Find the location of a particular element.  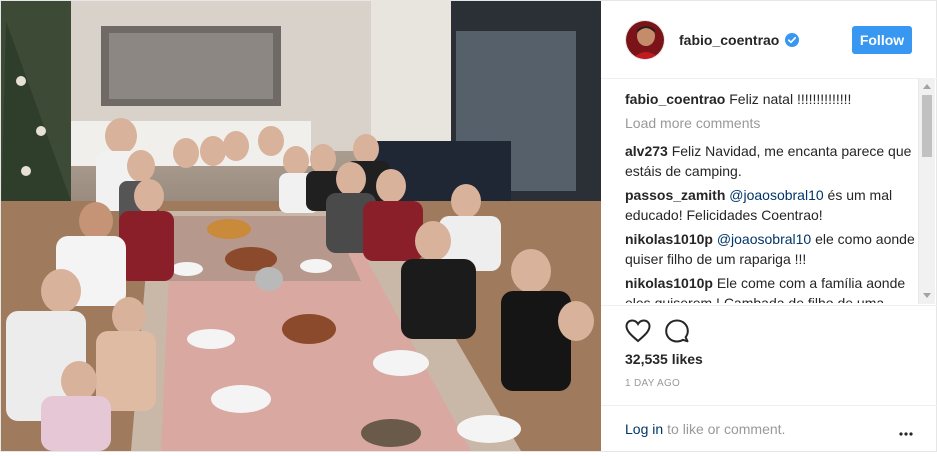

scrollbar-thumb is located at coordinates (927, 126).